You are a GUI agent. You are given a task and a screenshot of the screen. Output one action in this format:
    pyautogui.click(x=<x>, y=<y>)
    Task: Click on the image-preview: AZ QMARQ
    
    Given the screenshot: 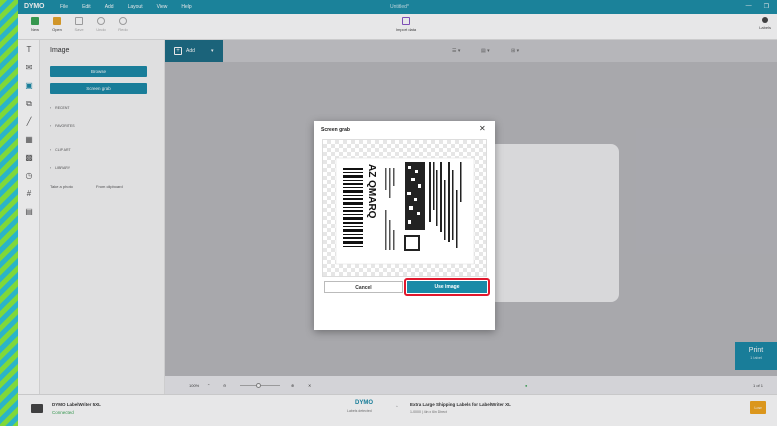 What is the action you would take?
    pyautogui.click(x=404, y=208)
    